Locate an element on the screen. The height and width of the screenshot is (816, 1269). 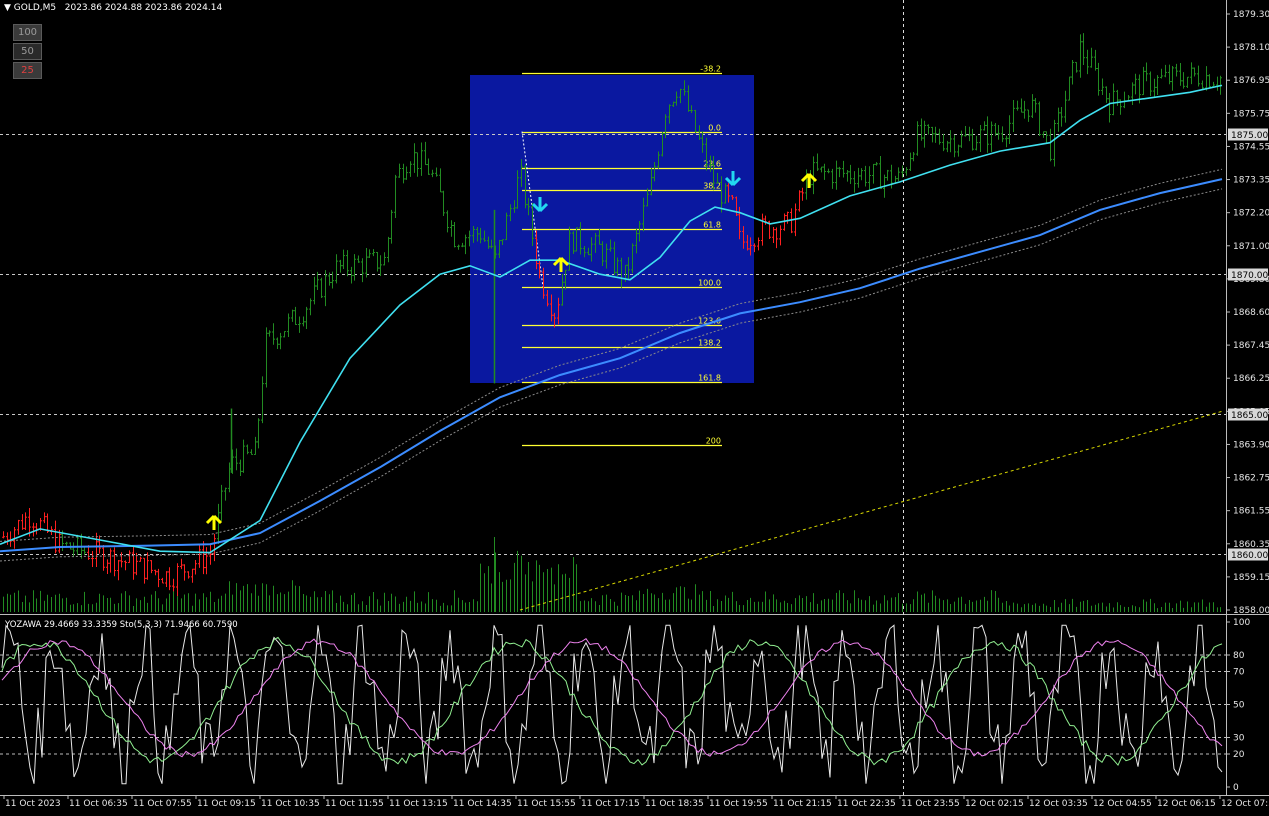
indicator-axis-label: 20 is located at coordinates (1239, 755).